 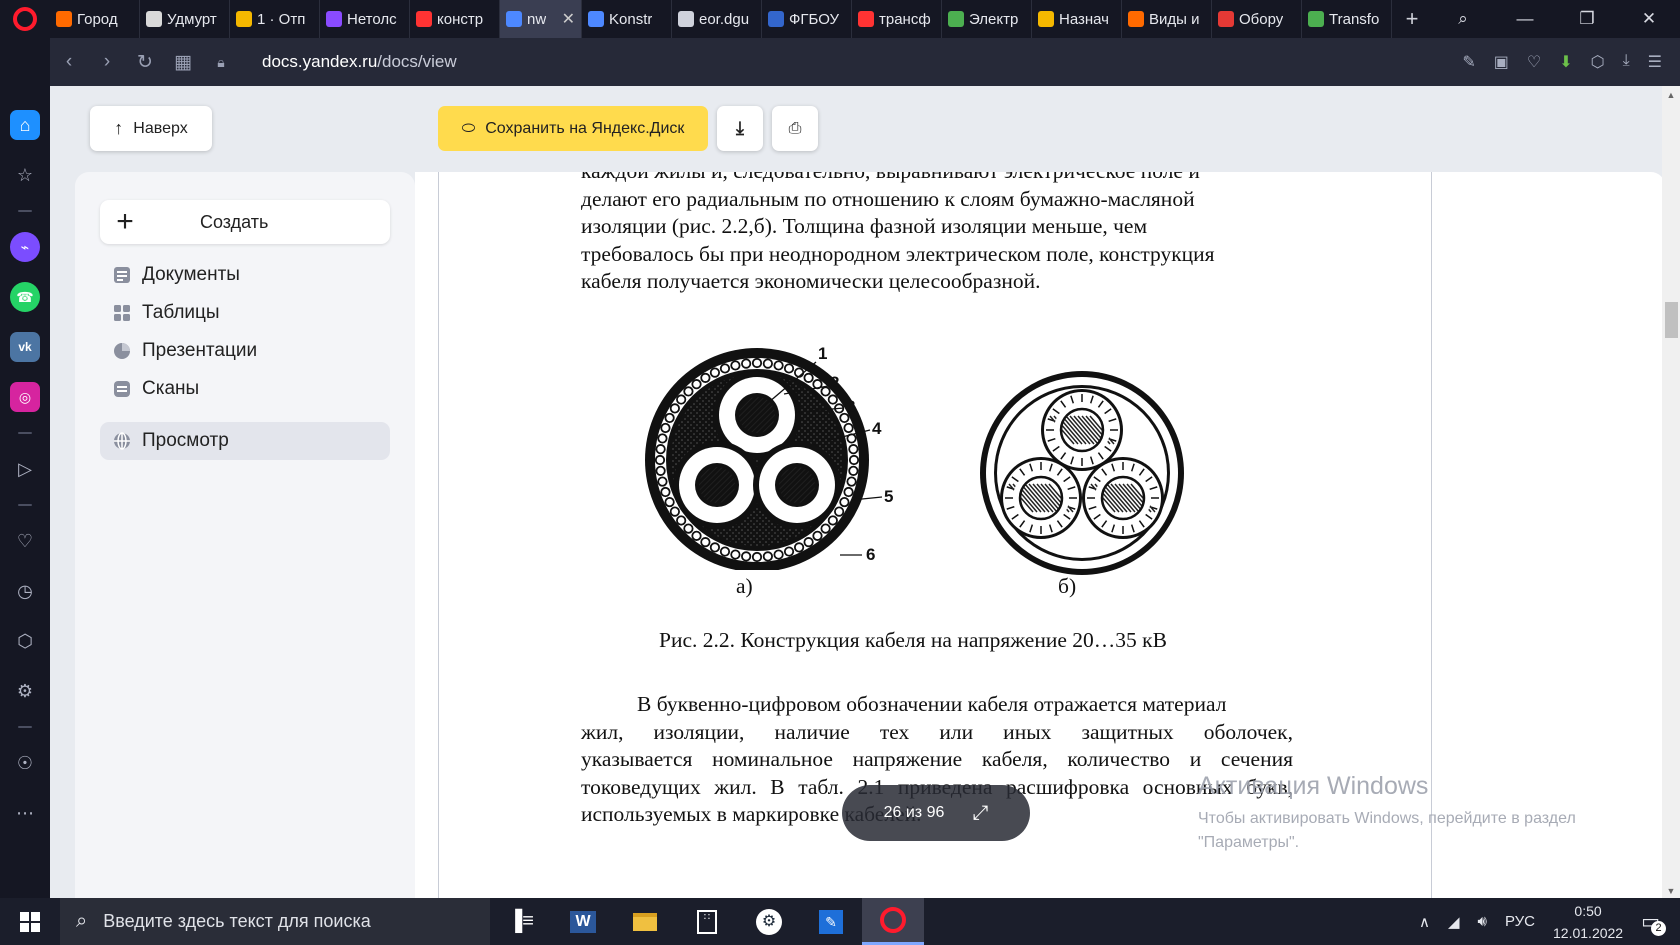 What do you see at coordinates (583, 921) in the screenshot?
I see `word-icon: W` at bounding box center [583, 921].